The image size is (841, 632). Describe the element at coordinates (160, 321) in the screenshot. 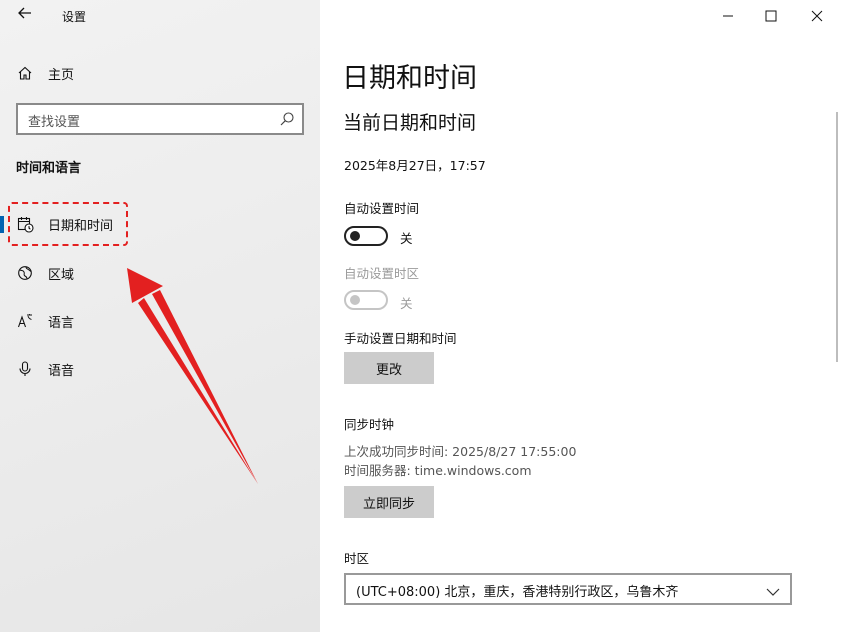

I see `sidebar-item-language: 语言` at that location.